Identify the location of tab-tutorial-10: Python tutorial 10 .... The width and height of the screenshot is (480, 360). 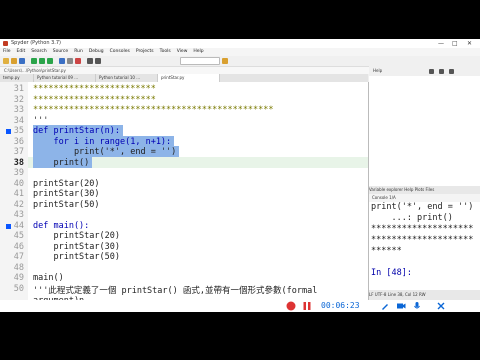
(127, 78).